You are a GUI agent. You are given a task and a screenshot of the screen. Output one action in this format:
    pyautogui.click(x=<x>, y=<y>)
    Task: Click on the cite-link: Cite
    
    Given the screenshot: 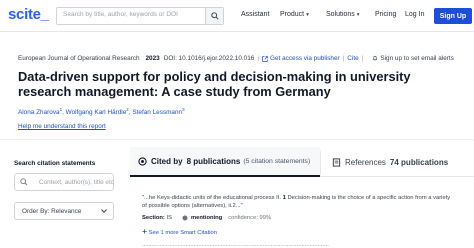 What is the action you would take?
    pyautogui.click(x=352, y=58)
    